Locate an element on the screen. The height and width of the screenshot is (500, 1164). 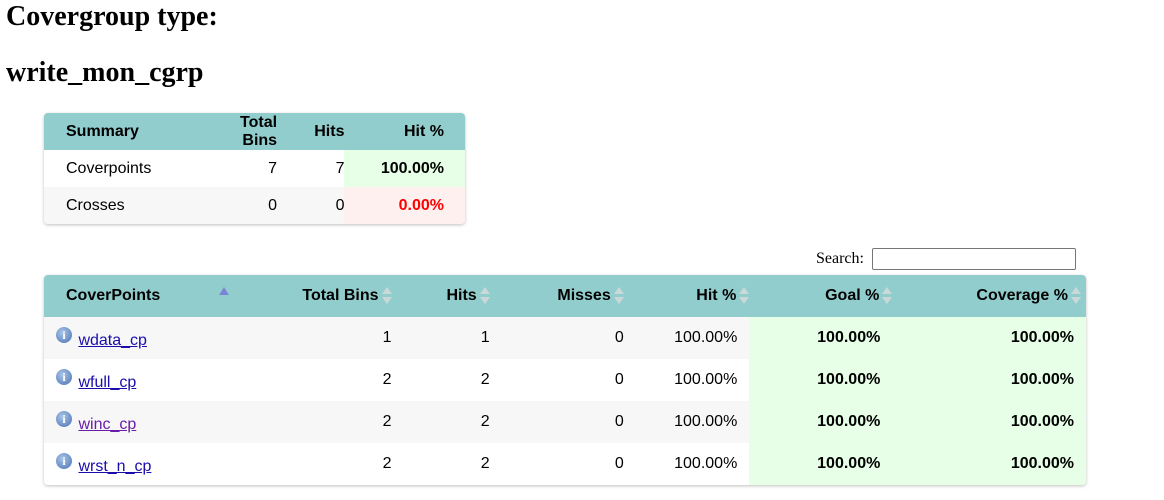
column-header-label: Coverage % is located at coordinates (1022, 295).